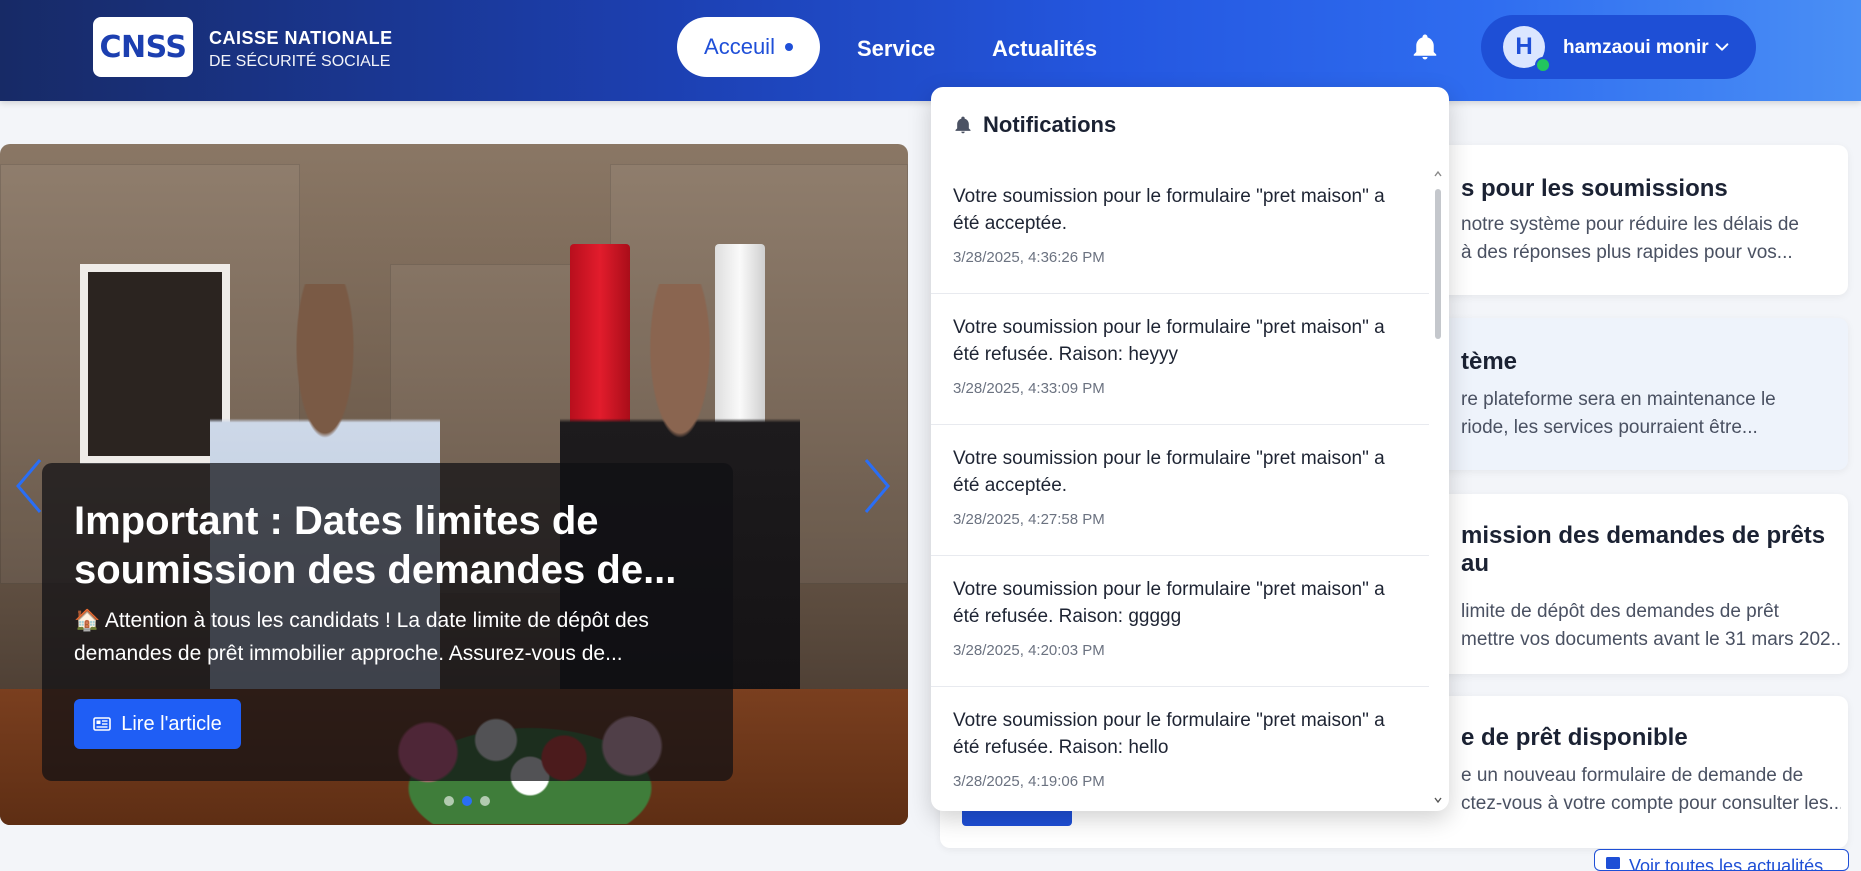 Image resolution: width=1861 pixels, height=871 pixels. Describe the element at coordinates (155, 364) in the screenshot. I see `wall-frame` at that location.